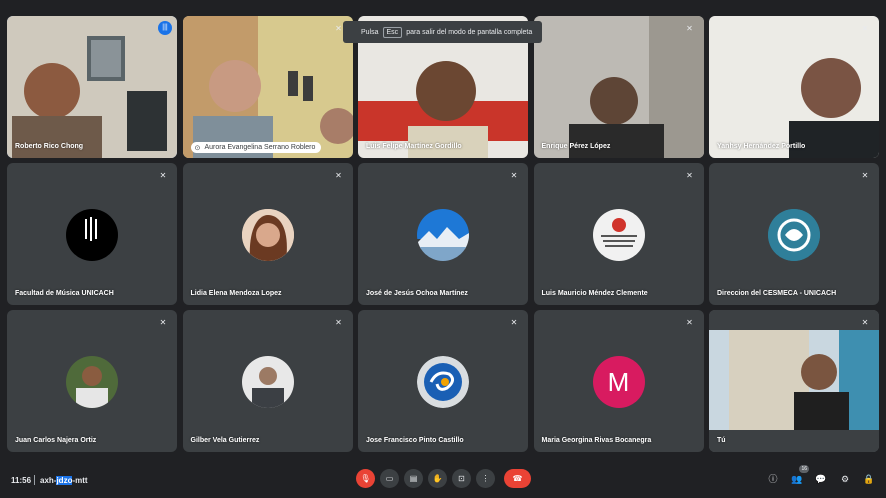 The height and width of the screenshot is (498, 886). I want to click on pin-icon: ⊙, so click(197, 148).